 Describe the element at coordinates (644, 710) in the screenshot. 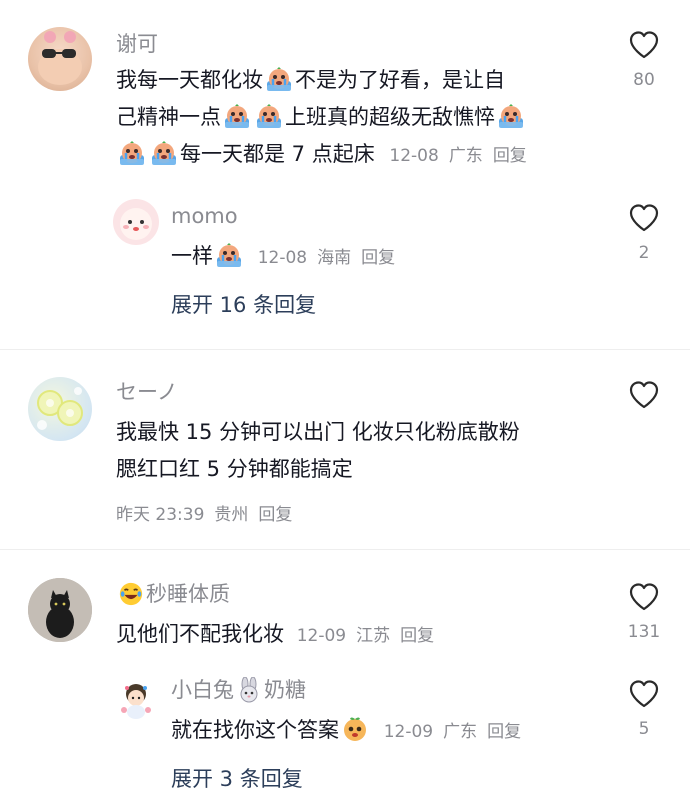

I see `like-button: 5` at that location.